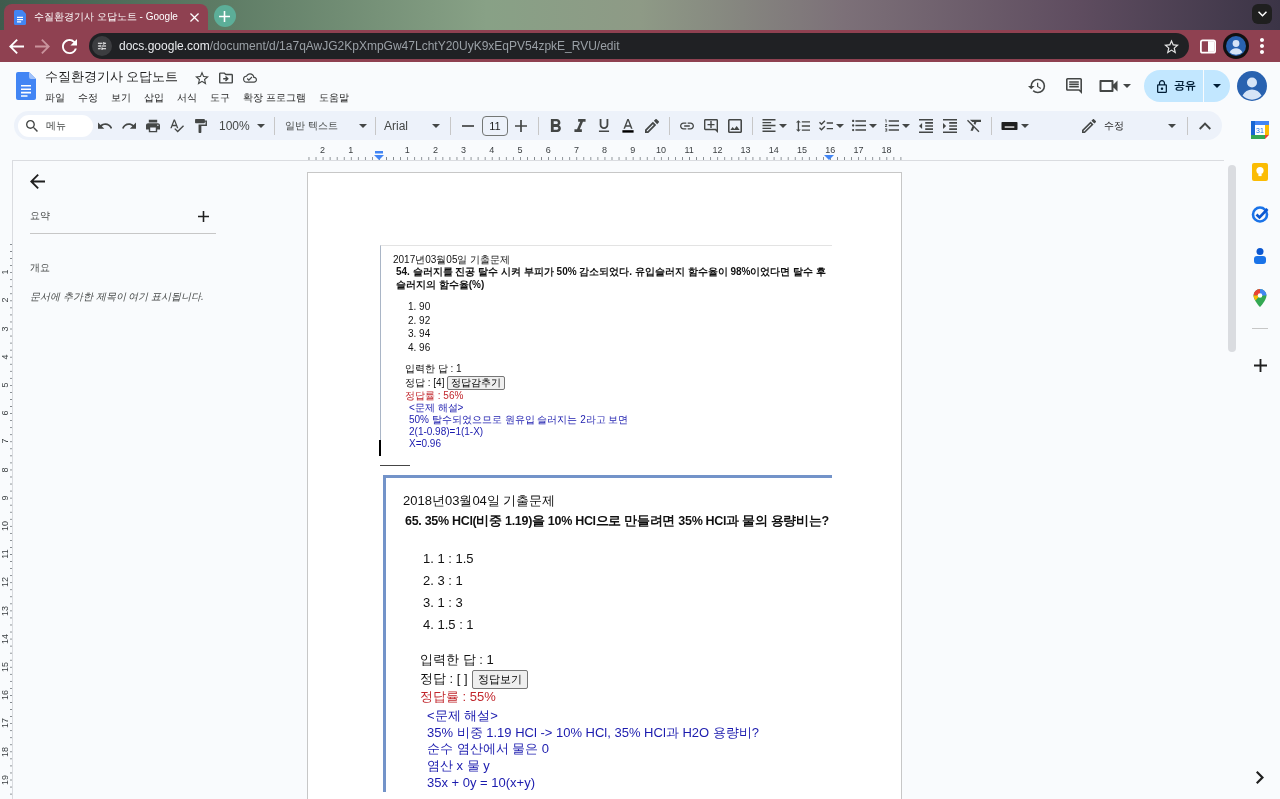  What do you see at coordinates (5, 779) in the screenshot?
I see `ruler-number: 19` at bounding box center [5, 779].